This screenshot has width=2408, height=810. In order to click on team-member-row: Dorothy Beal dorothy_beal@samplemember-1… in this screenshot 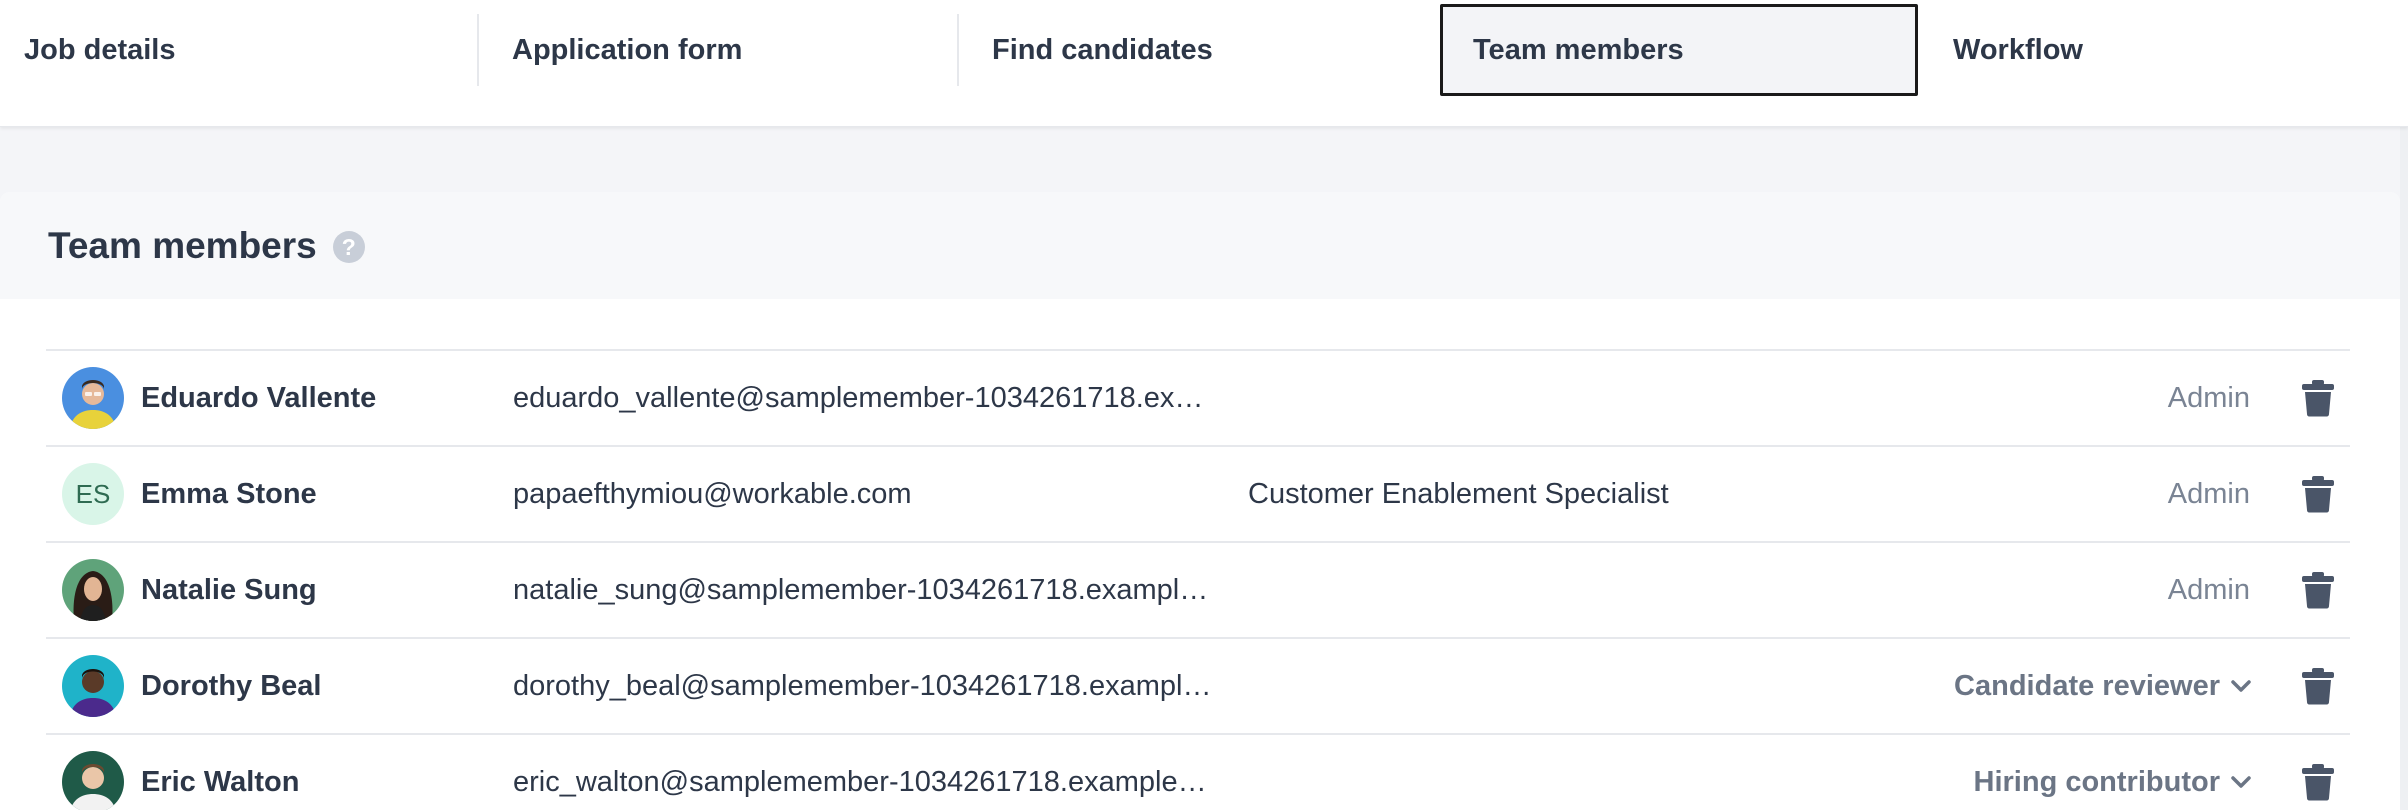, I will do `click(1198, 687)`.